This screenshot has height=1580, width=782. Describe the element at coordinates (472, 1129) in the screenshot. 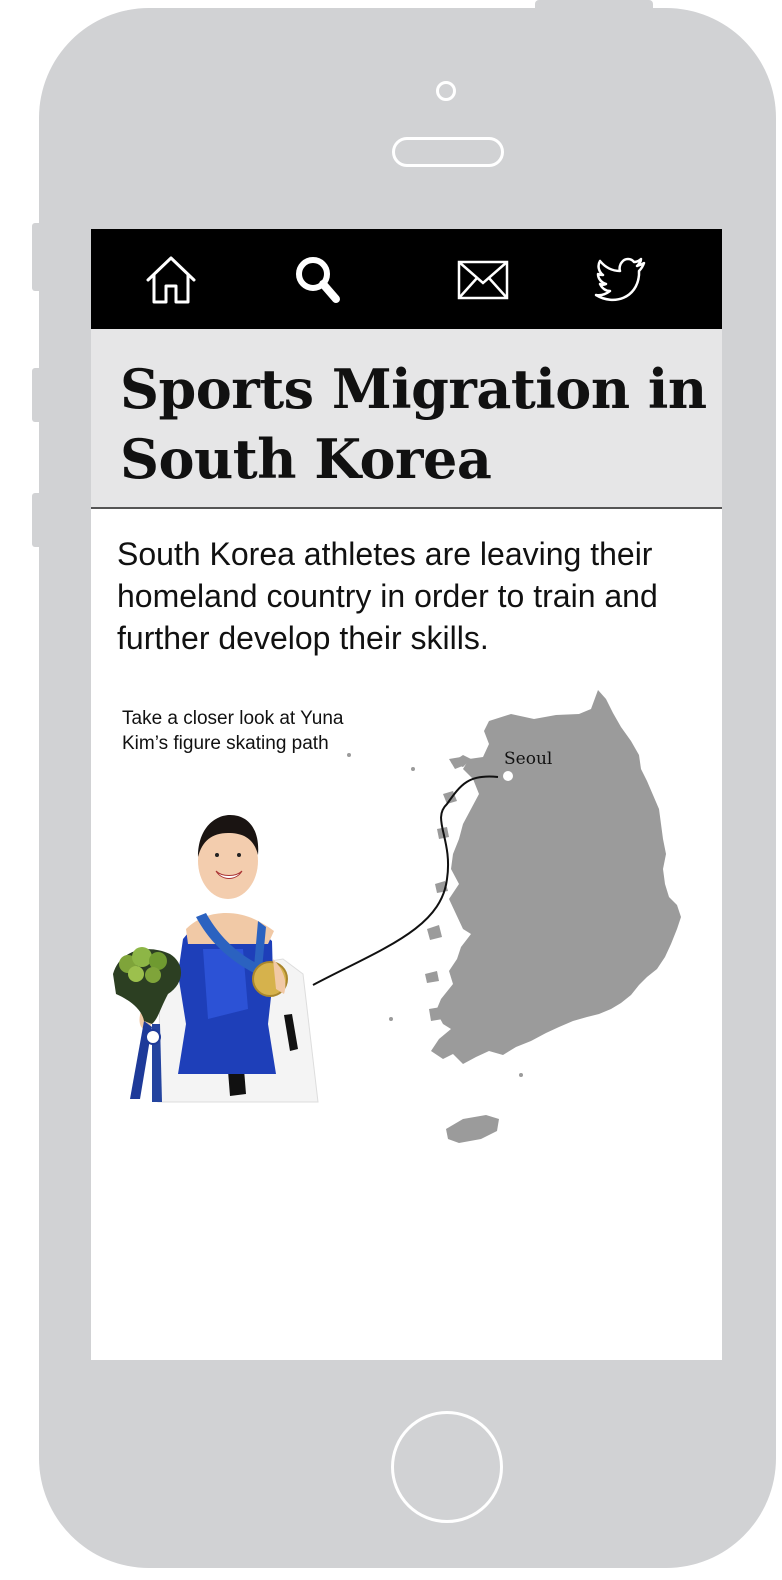

I see `jeju-island` at that location.